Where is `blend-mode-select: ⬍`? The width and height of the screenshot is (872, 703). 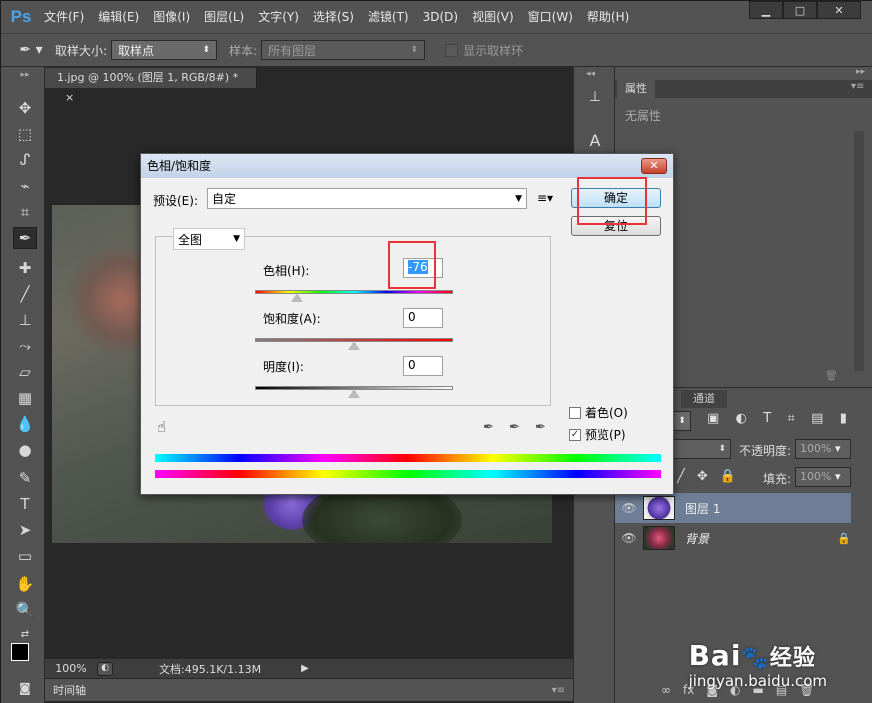 blend-mode-select: ⬍ is located at coordinates (702, 449).